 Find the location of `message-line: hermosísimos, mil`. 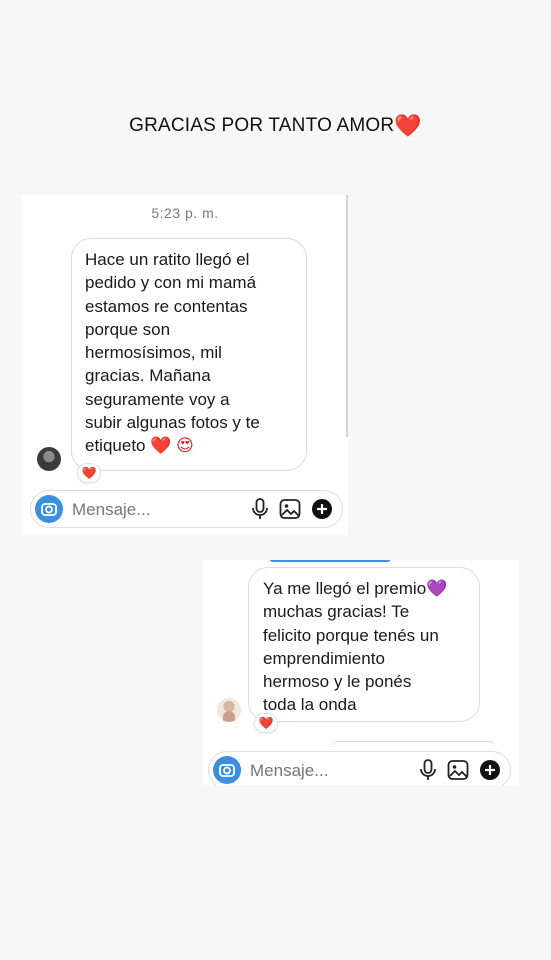

message-line: hermosísimos, mil is located at coordinates (153, 353).